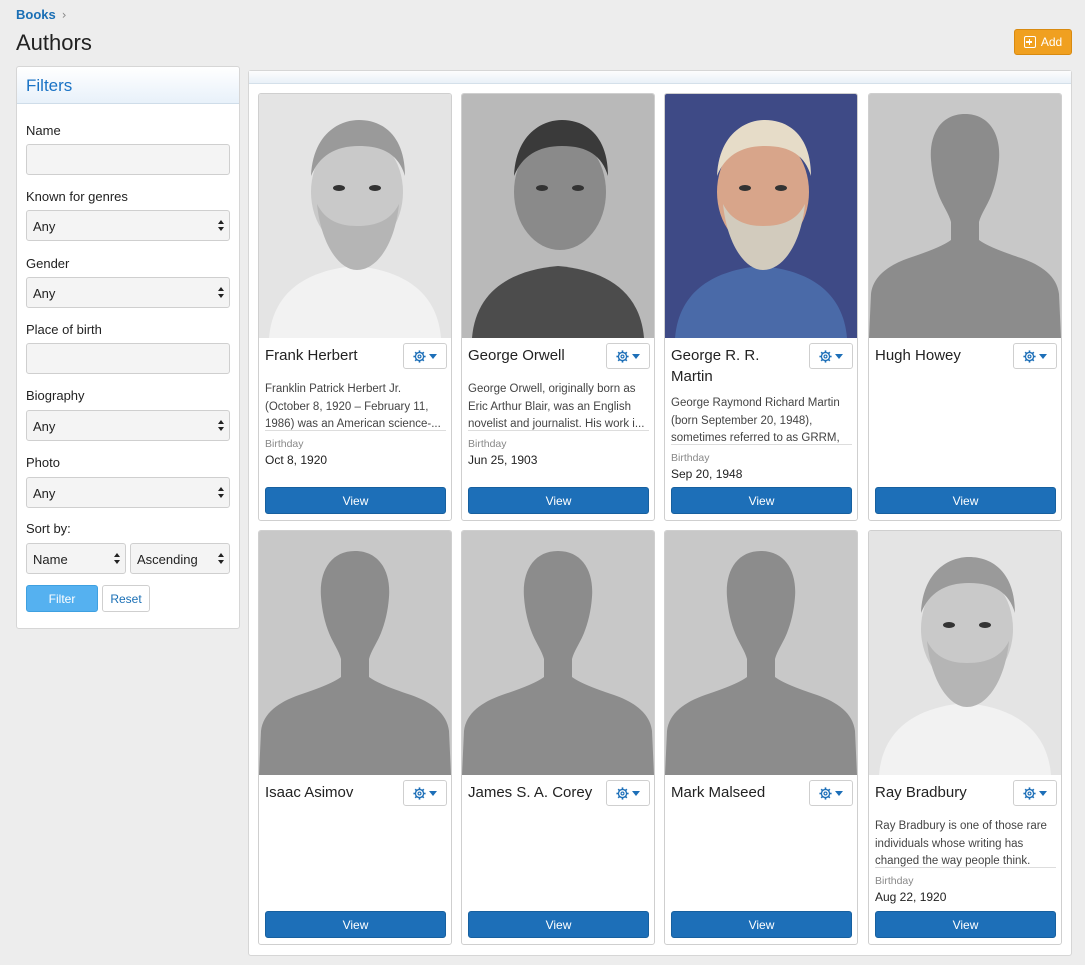  Describe the element at coordinates (76, 558) in the screenshot. I see `sort-field-select: Name` at that location.